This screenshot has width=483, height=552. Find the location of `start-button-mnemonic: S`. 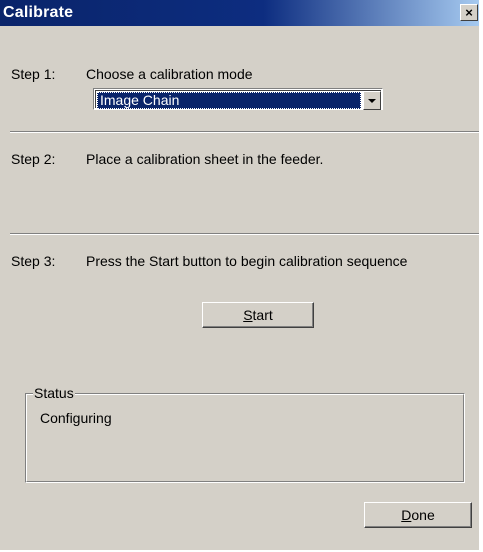

start-button-mnemonic: S is located at coordinates (248, 315).